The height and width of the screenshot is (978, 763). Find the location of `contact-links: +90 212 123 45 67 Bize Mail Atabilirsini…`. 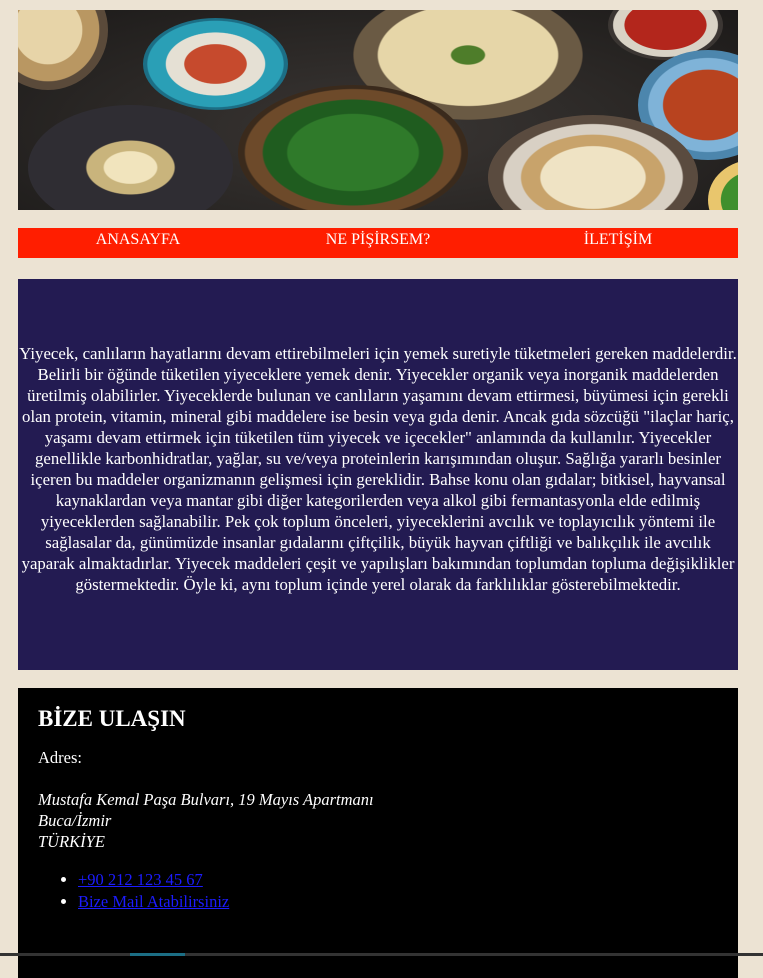

contact-links: +90 212 123 45 67 Bize Mail Atabilirsini… is located at coordinates (378, 891).